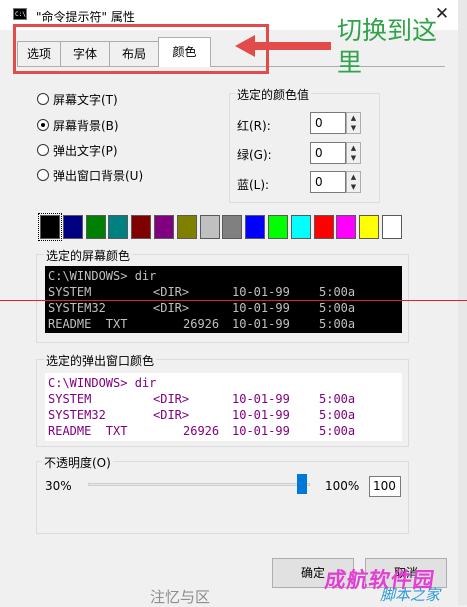  What do you see at coordinates (254, 155) in the screenshot?
I see `green-label: 绿(G):` at bounding box center [254, 155].